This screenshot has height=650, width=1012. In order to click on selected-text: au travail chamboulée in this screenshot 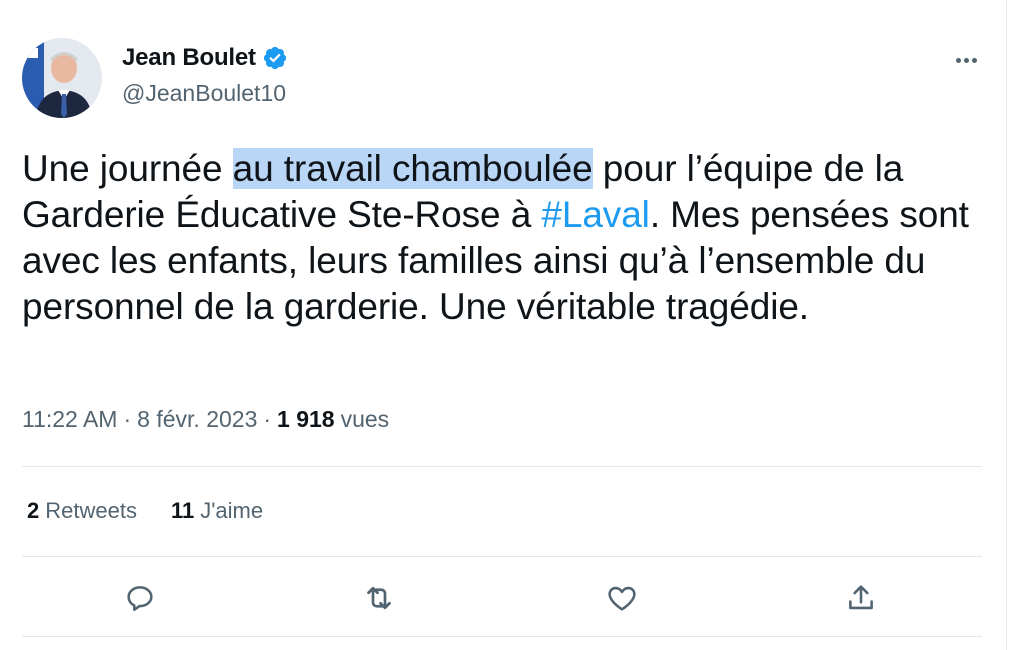, I will do `click(412, 168)`.